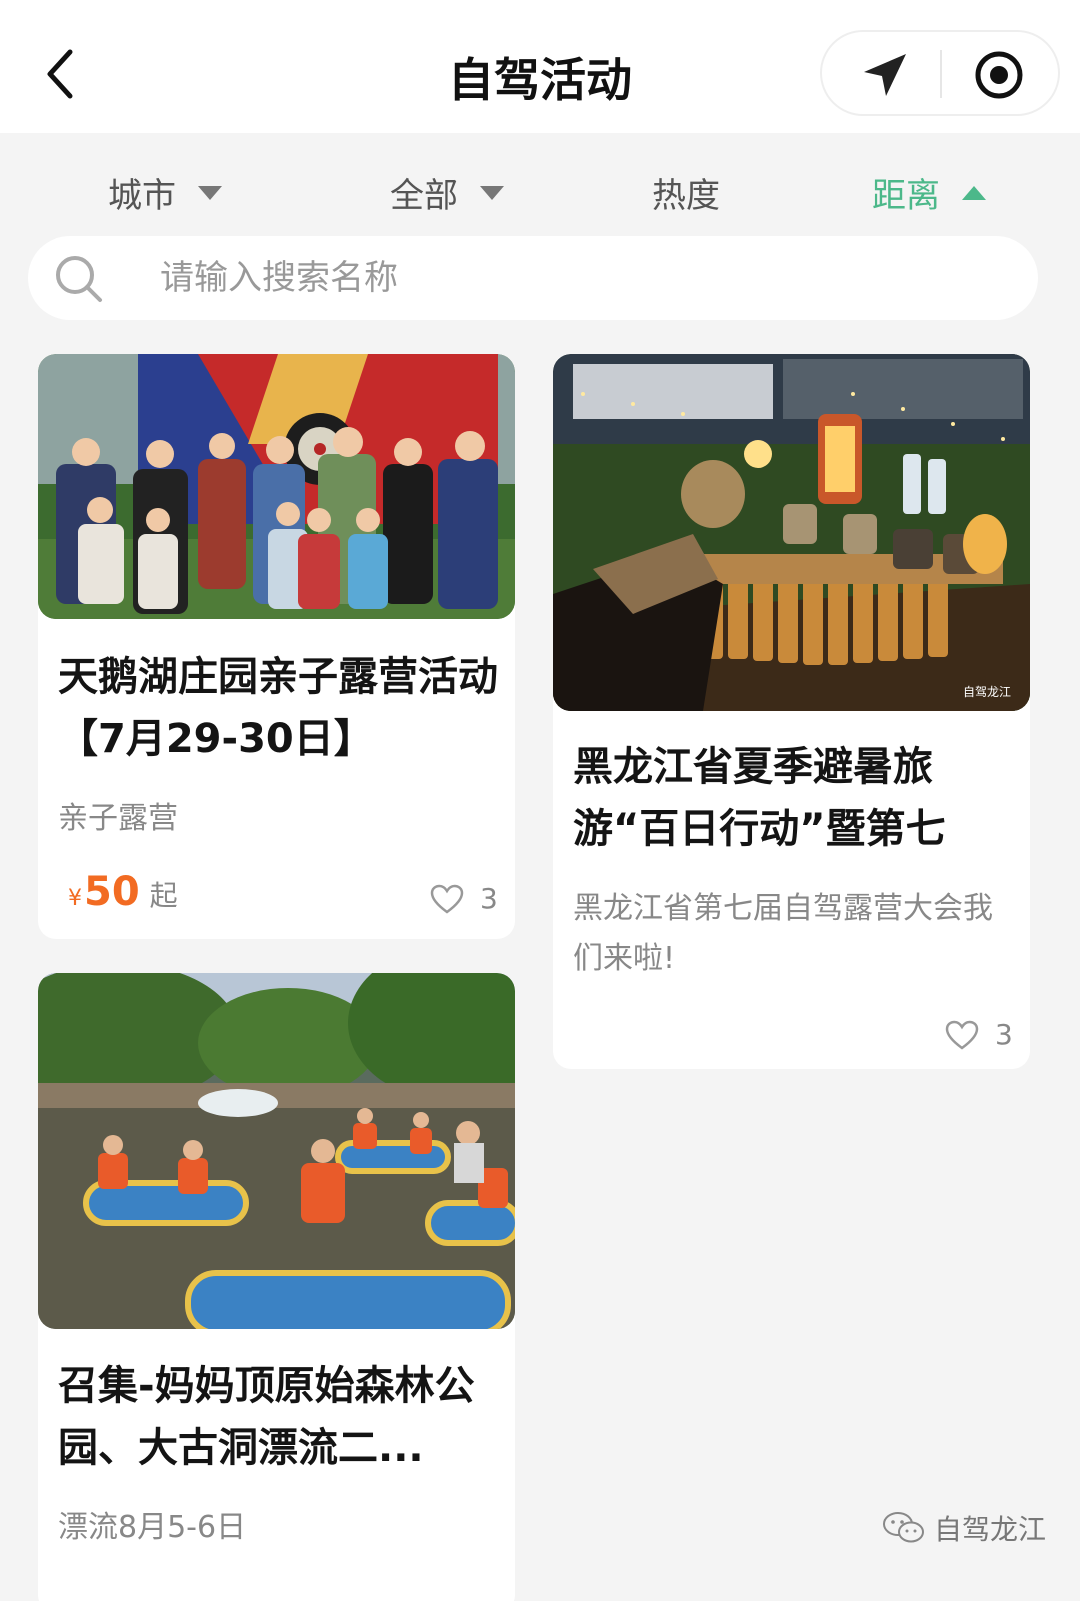 The width and height of the screenshot is (1080, 1601). I want to click on filter-popularity-label: 热度, so click(686, 196).